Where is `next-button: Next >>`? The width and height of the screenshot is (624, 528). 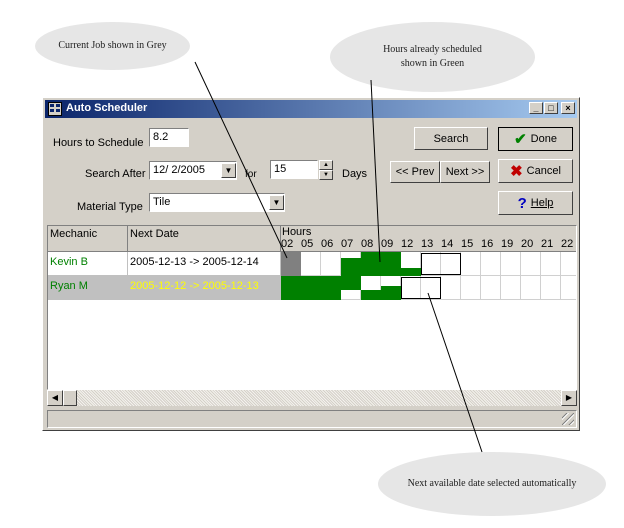 next-button: Next >> is located at coordinates (465, 172).